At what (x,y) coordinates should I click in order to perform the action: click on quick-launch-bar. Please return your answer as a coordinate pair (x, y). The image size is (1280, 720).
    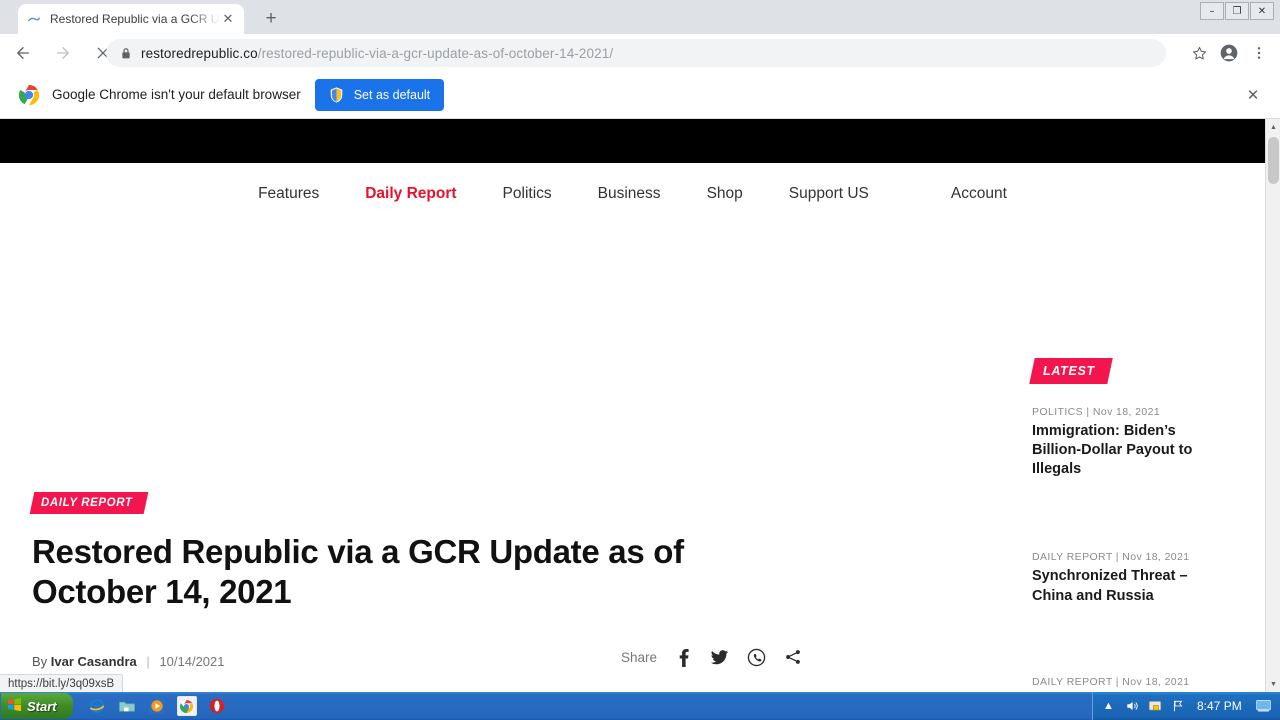
    Looking at the image, I should click on (157, 706).